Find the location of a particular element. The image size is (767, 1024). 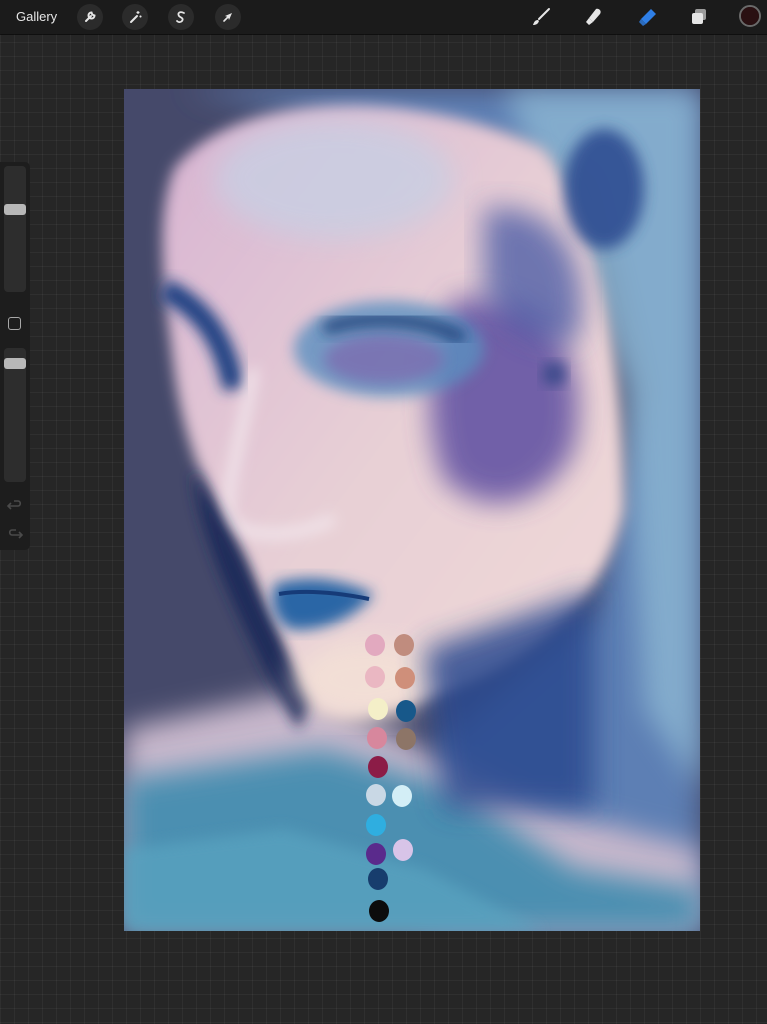

top-toolbar: Gallery is located at coordinates (383, 17).